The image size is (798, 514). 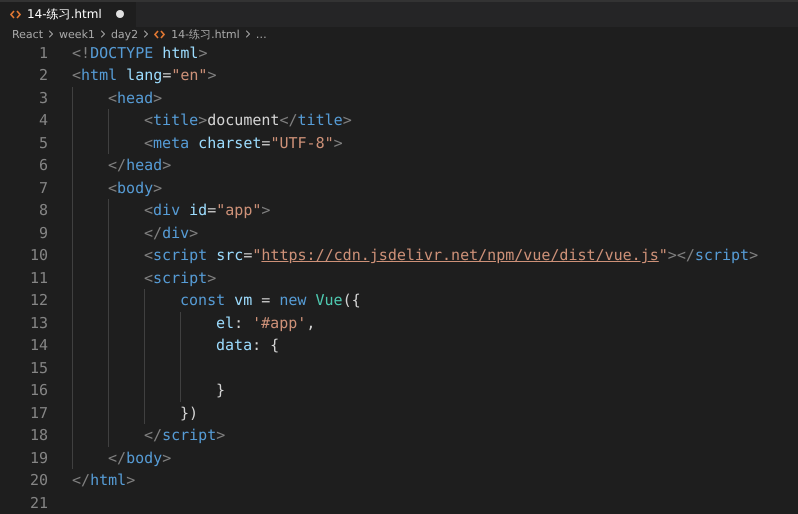 What do you see at coordinates (38, 435) in the screenshot?
I see `line-number: 18` at bounding box center [38, 435].